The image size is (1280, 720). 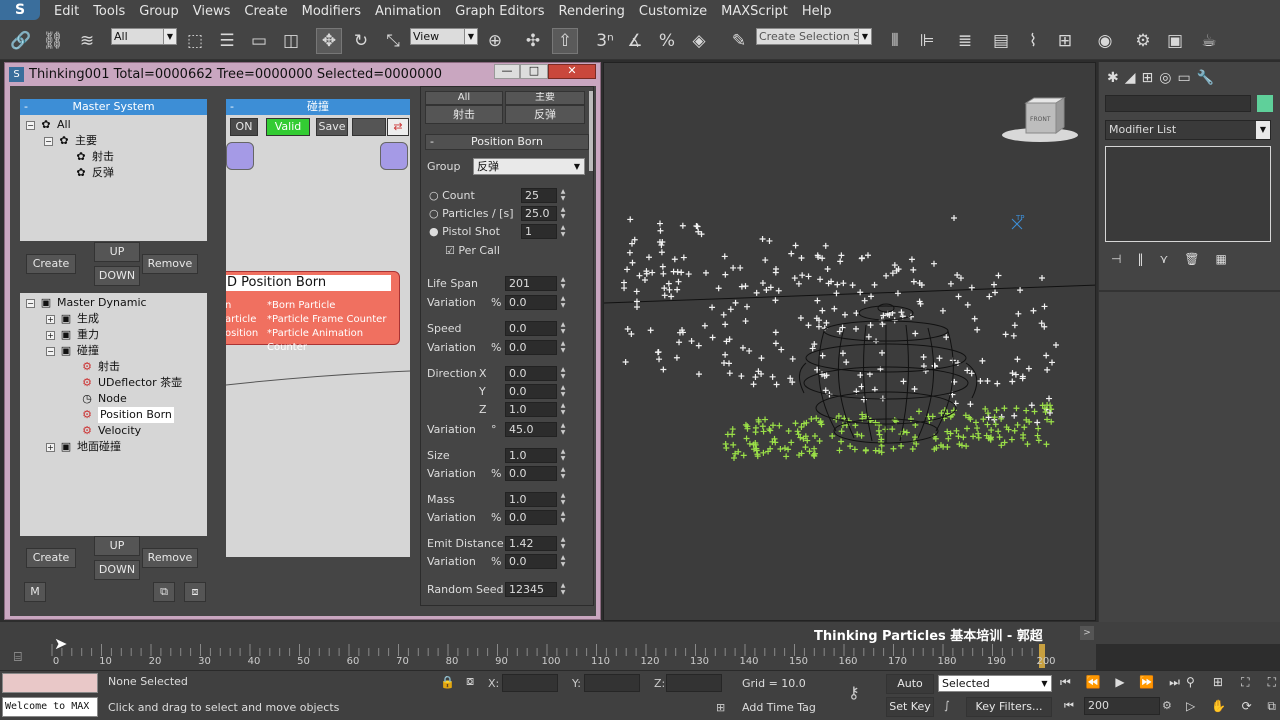 I want to click on rect-selection-icon: ▭, so click(x=259, y=41).